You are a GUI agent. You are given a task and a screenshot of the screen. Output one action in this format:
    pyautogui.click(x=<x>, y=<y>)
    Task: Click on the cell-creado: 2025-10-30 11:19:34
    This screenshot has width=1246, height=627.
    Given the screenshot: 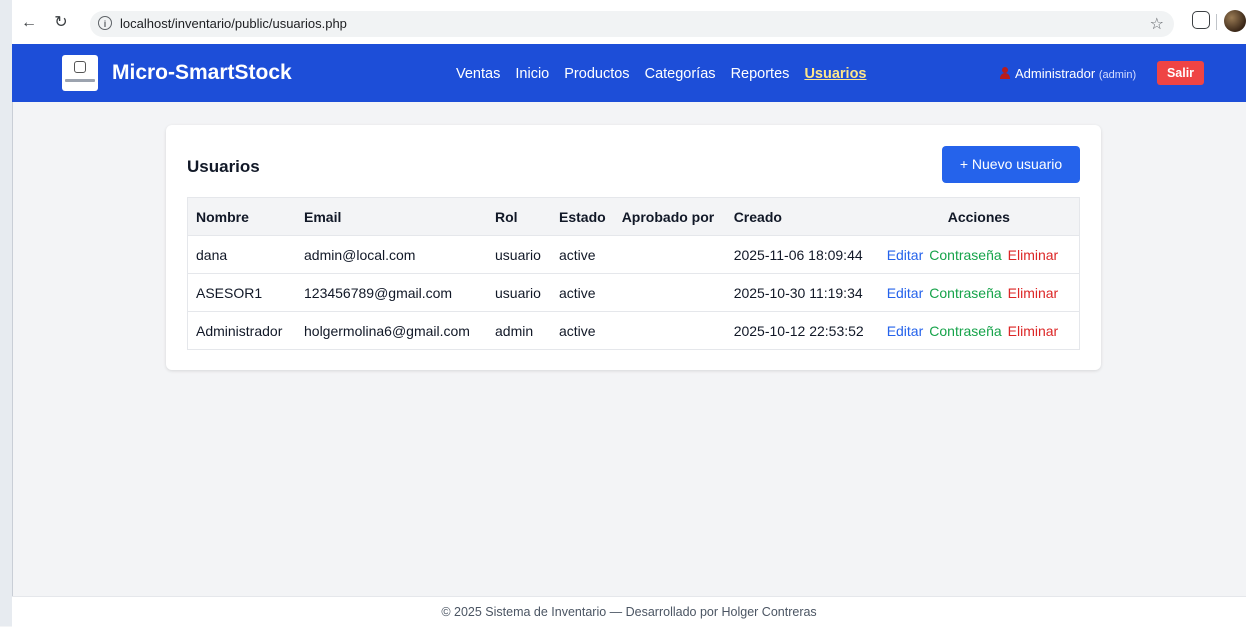 What is the action you would take?
    pyautogui.click(x=802, y=292)
    